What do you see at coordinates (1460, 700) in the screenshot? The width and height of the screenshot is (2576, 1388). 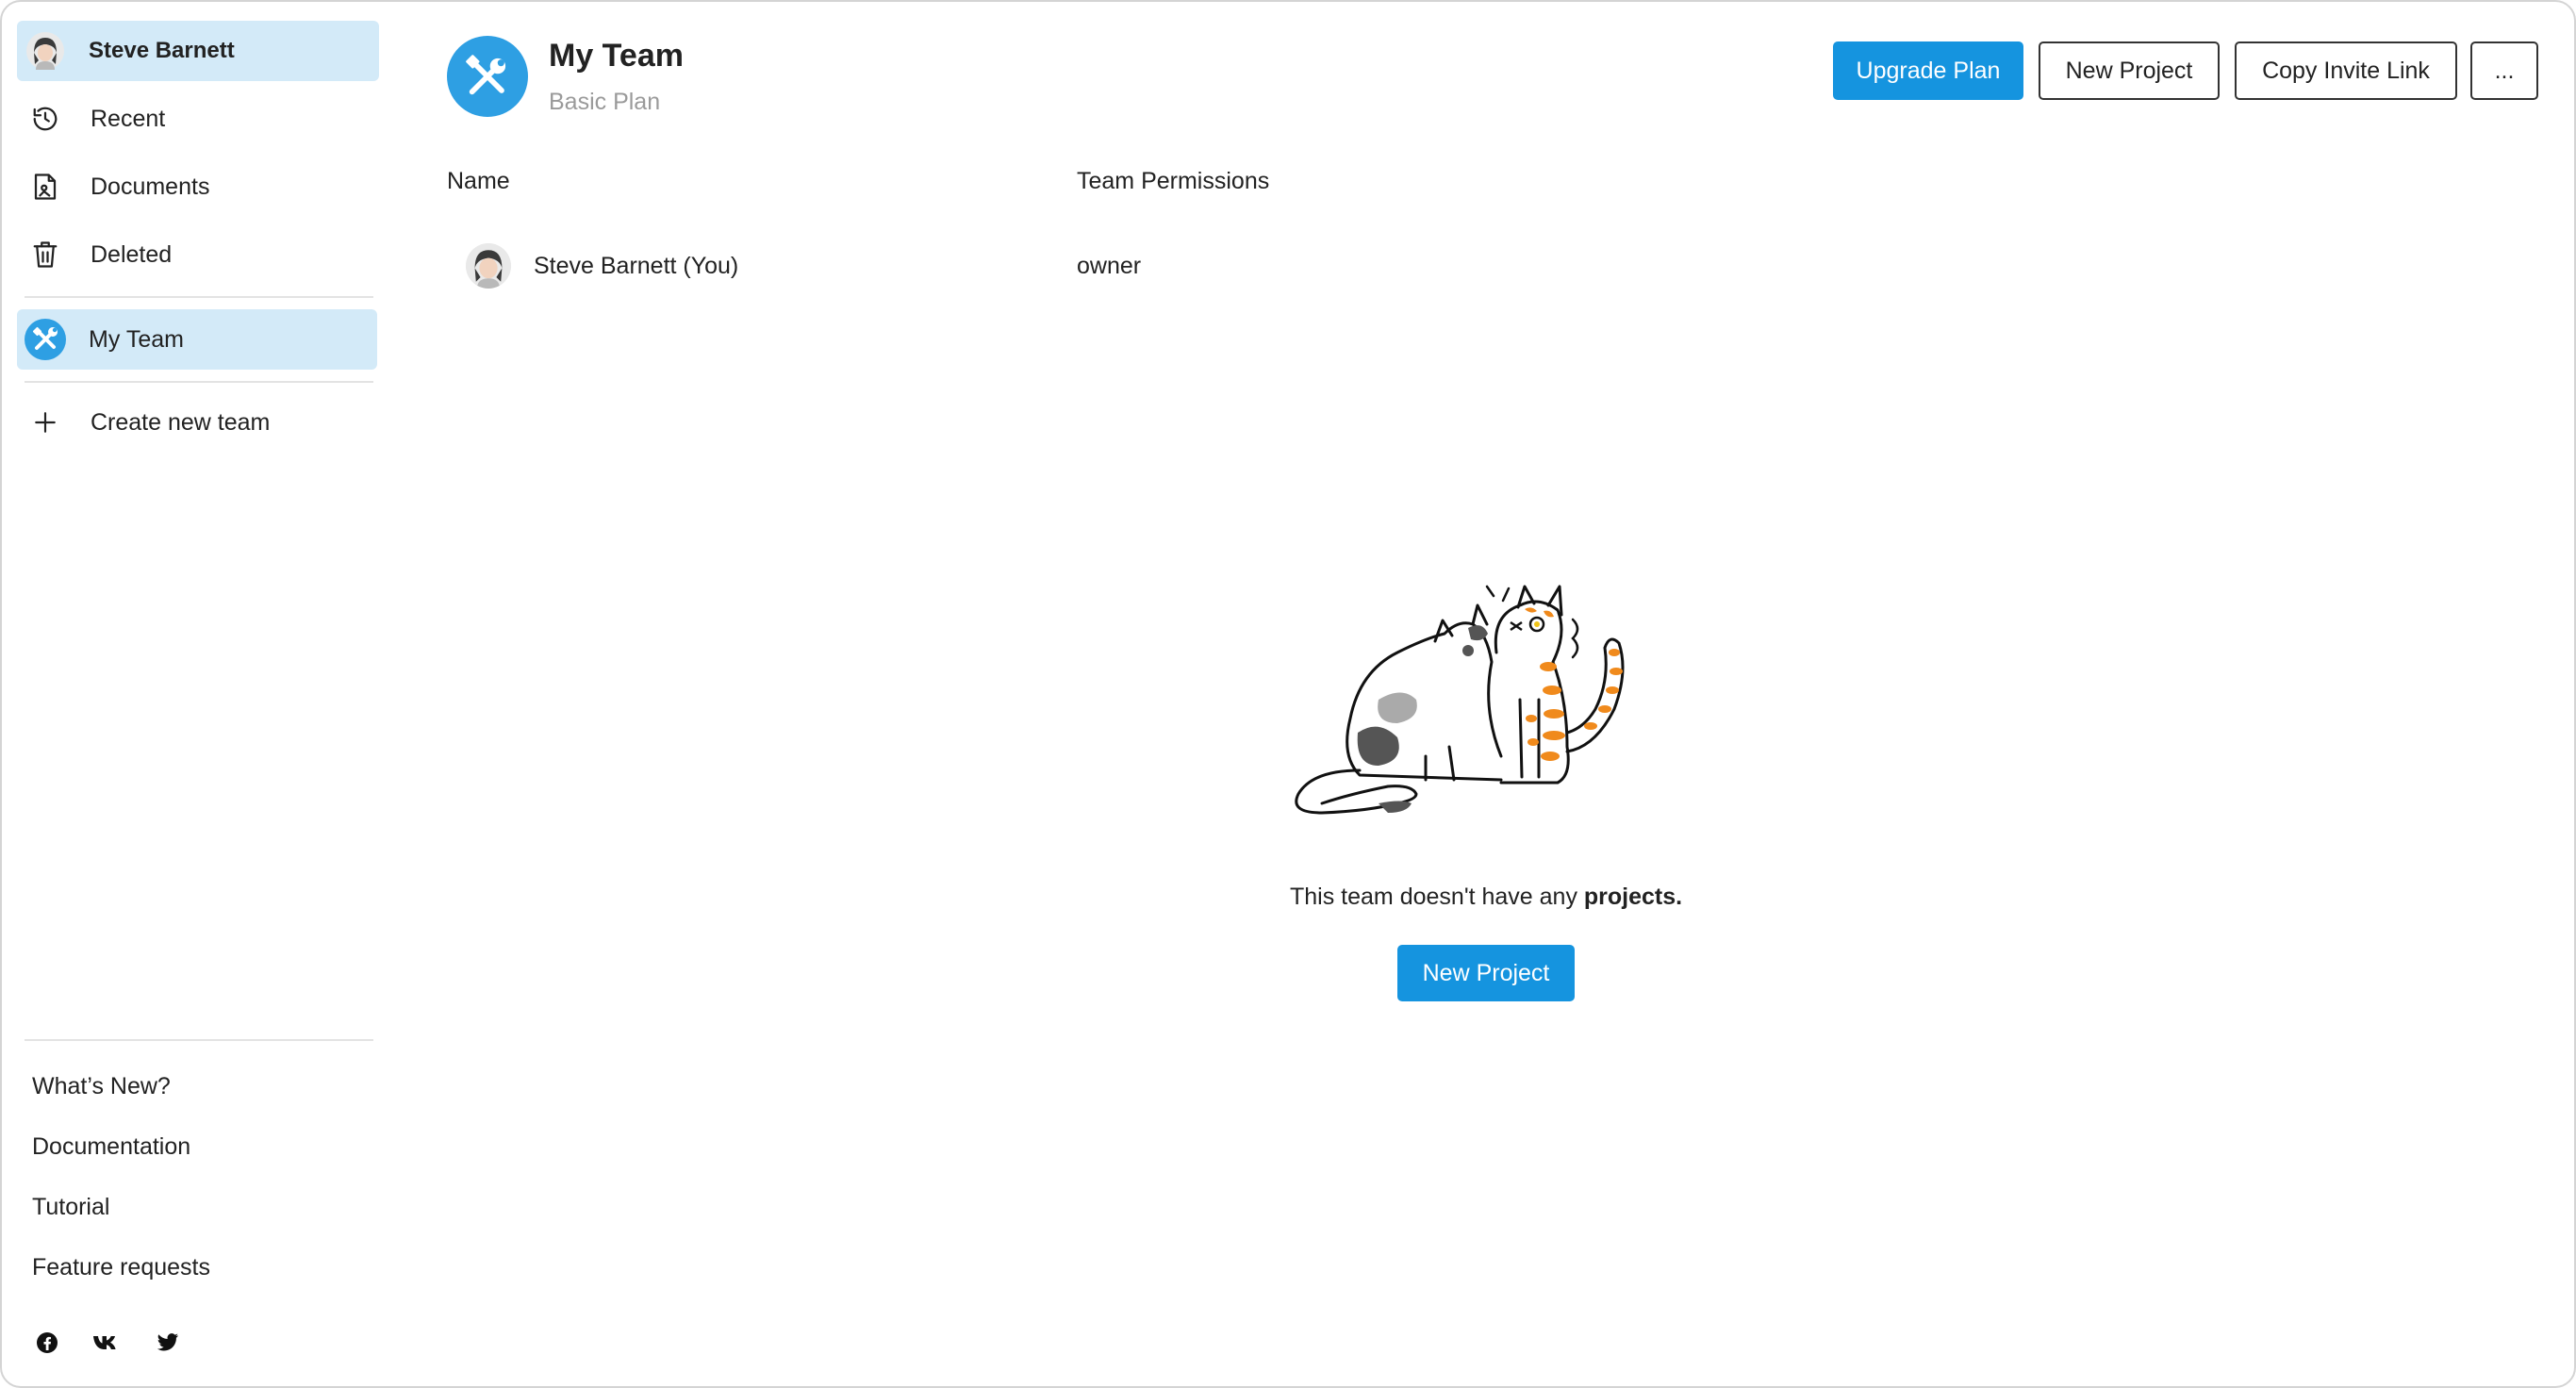 I see `cats-illustration` at bounding box center [1460, 700].